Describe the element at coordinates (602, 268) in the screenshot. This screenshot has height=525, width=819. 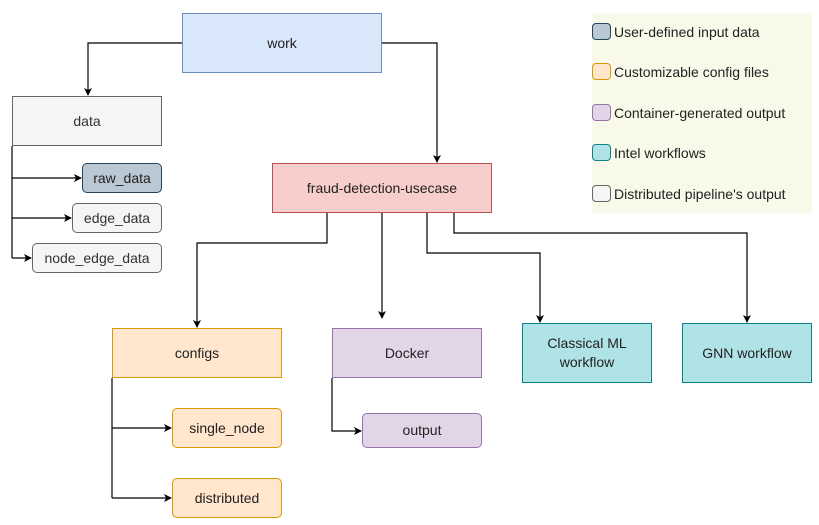
I see `edge-fraud-gnn` at that location.